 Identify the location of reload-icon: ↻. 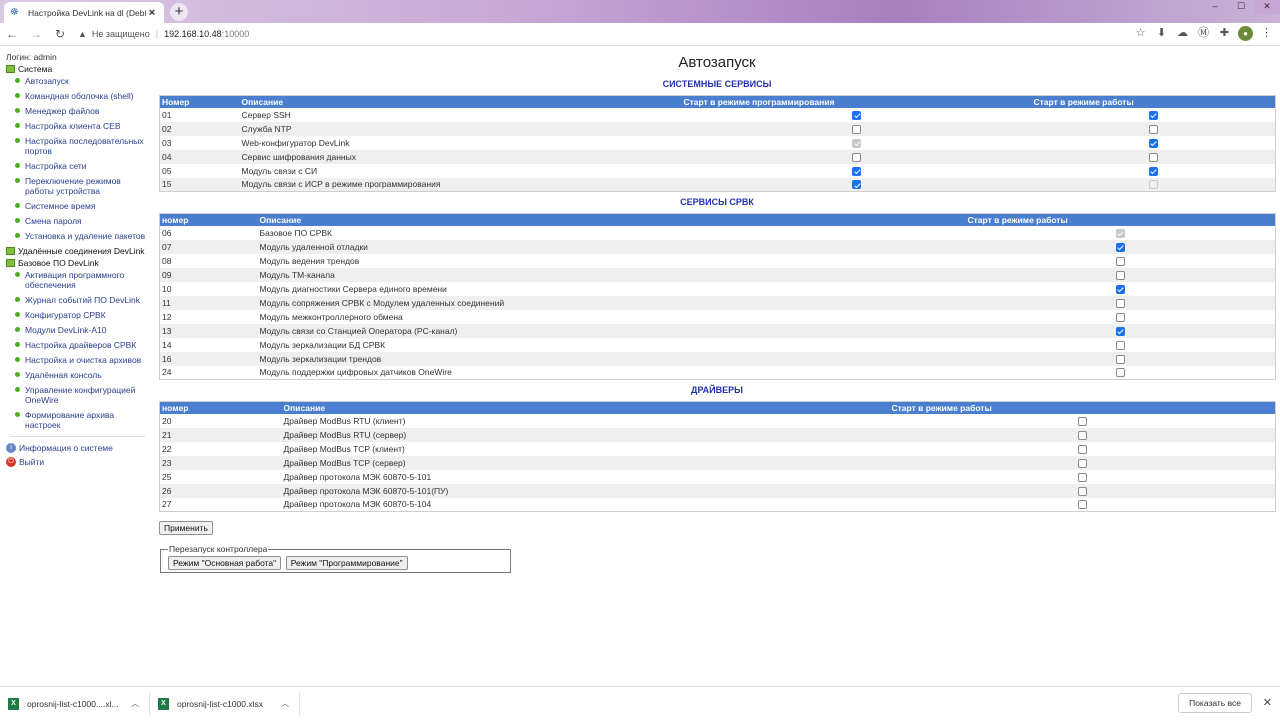
(60, 34).